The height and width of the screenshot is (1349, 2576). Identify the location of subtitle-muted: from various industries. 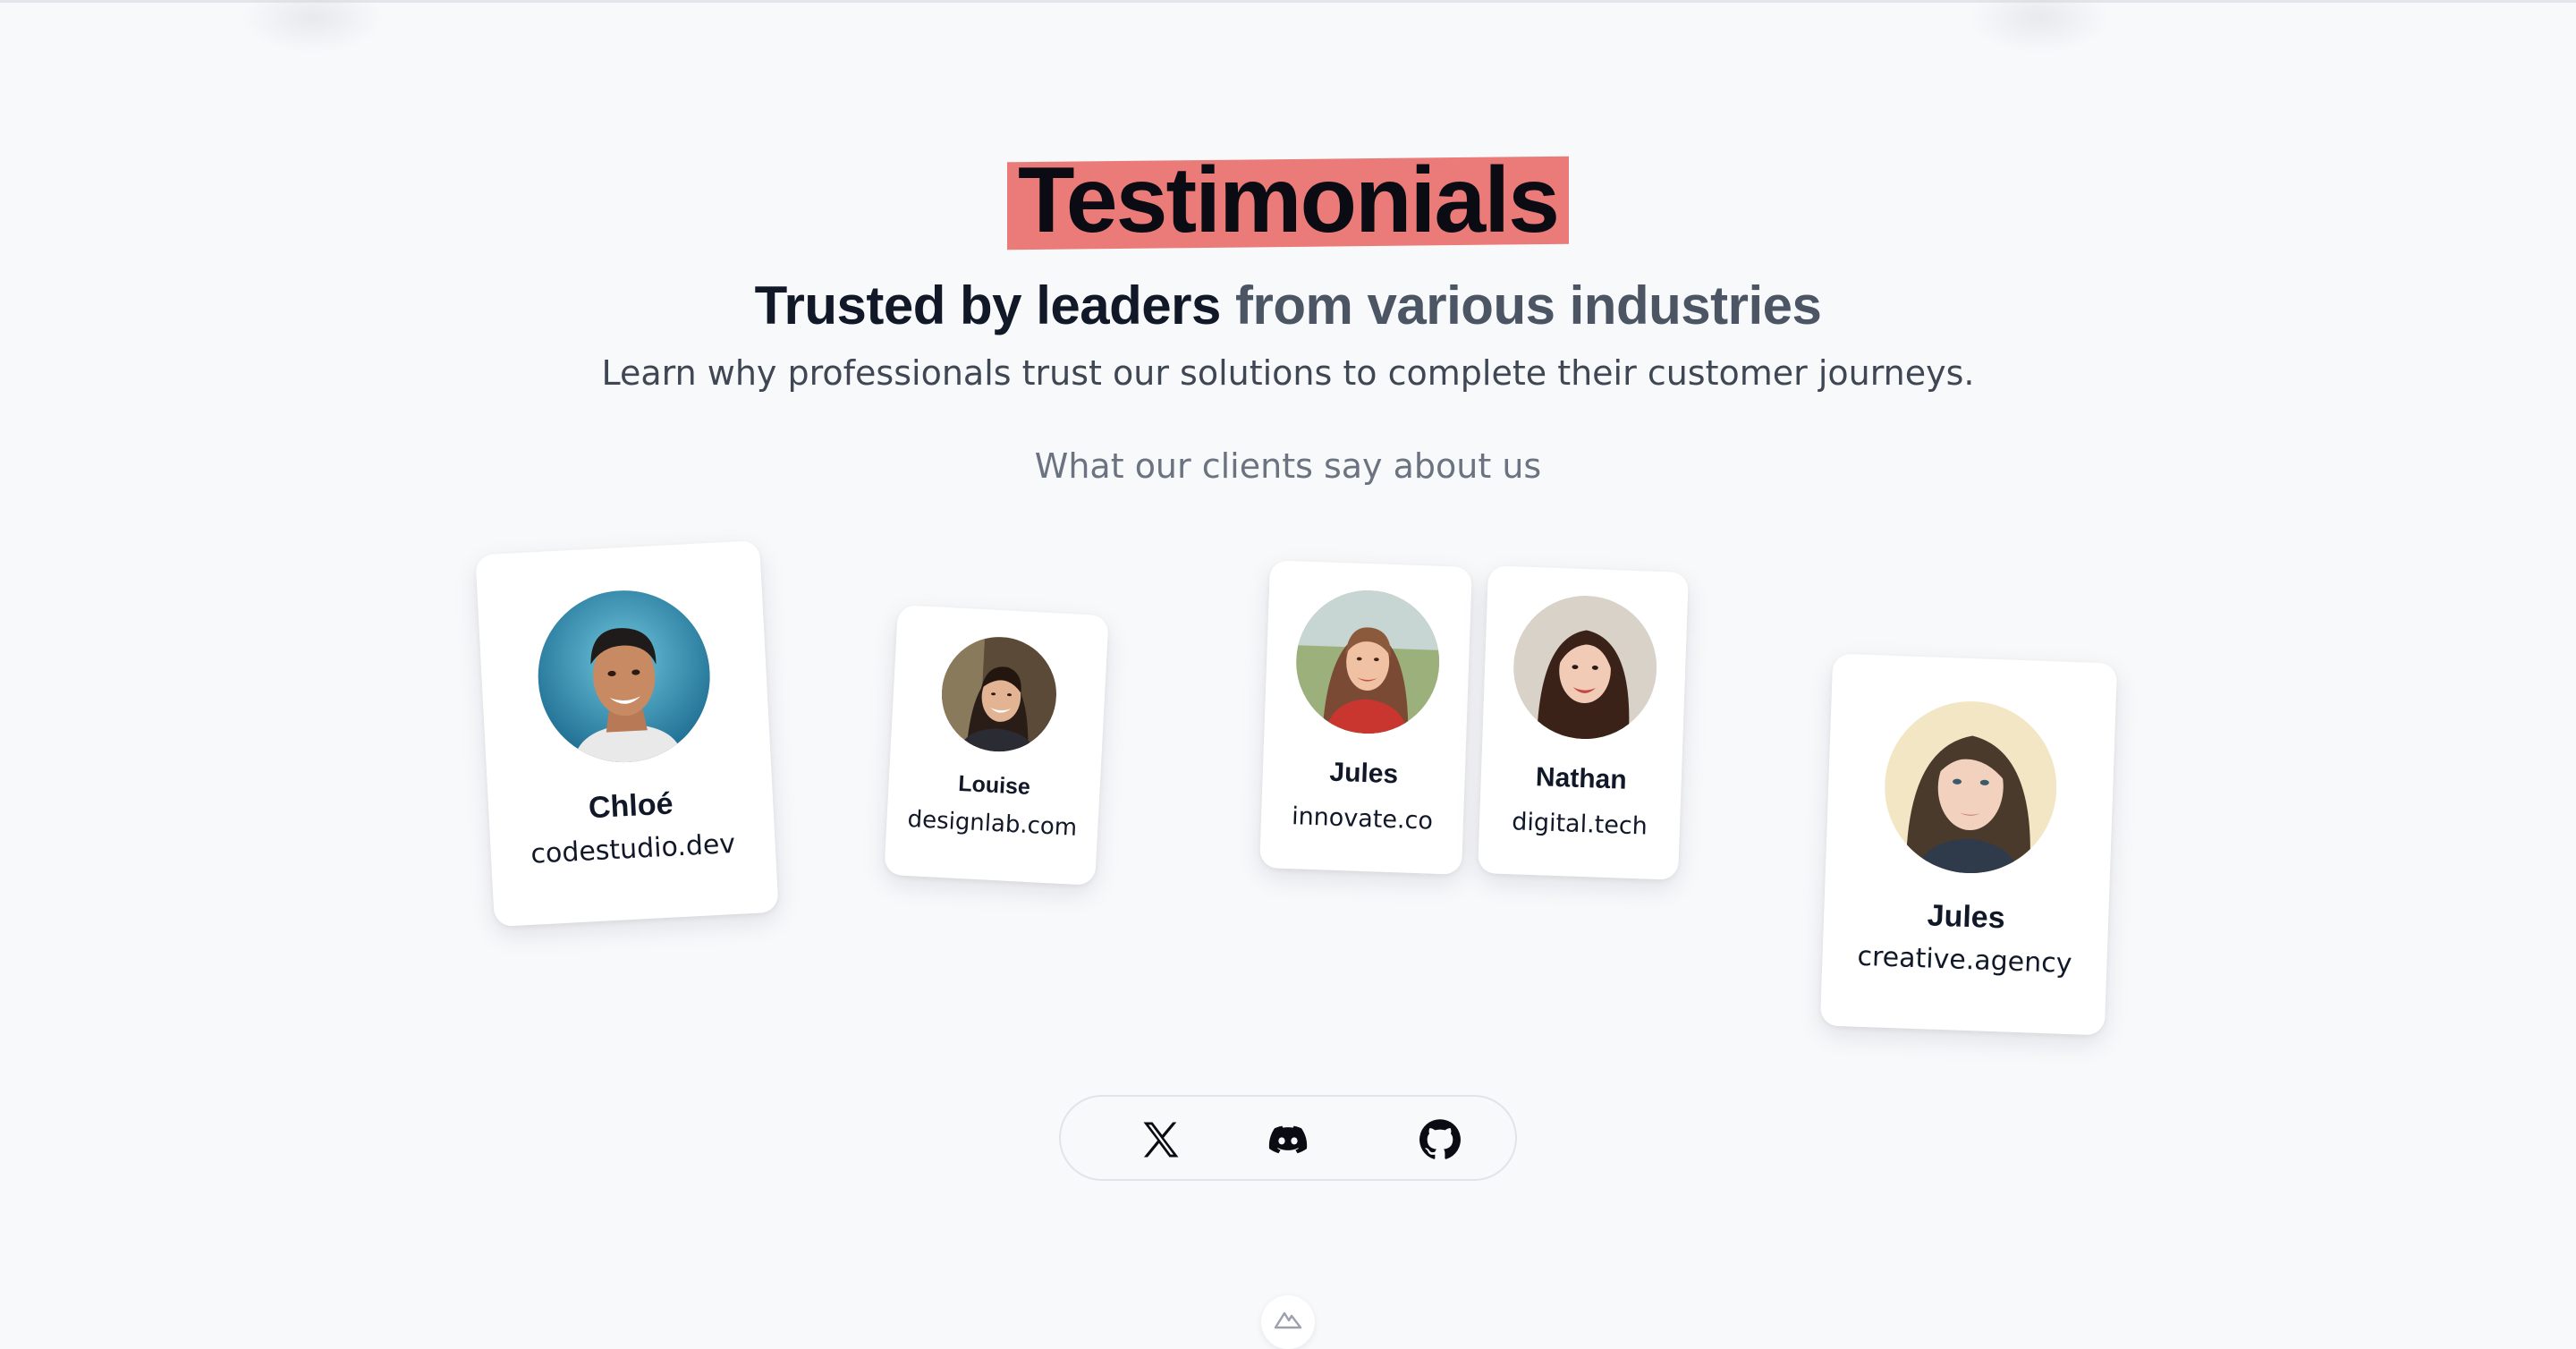
(1528, 305).